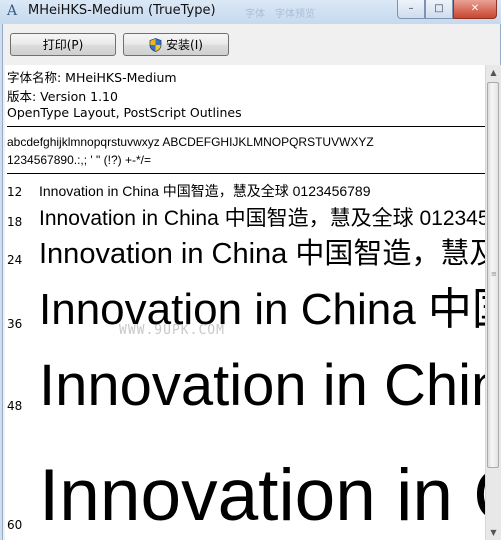 The image size is (501, 540). I want to click on scrollbar-thumb: ≡, so click(493, 275).